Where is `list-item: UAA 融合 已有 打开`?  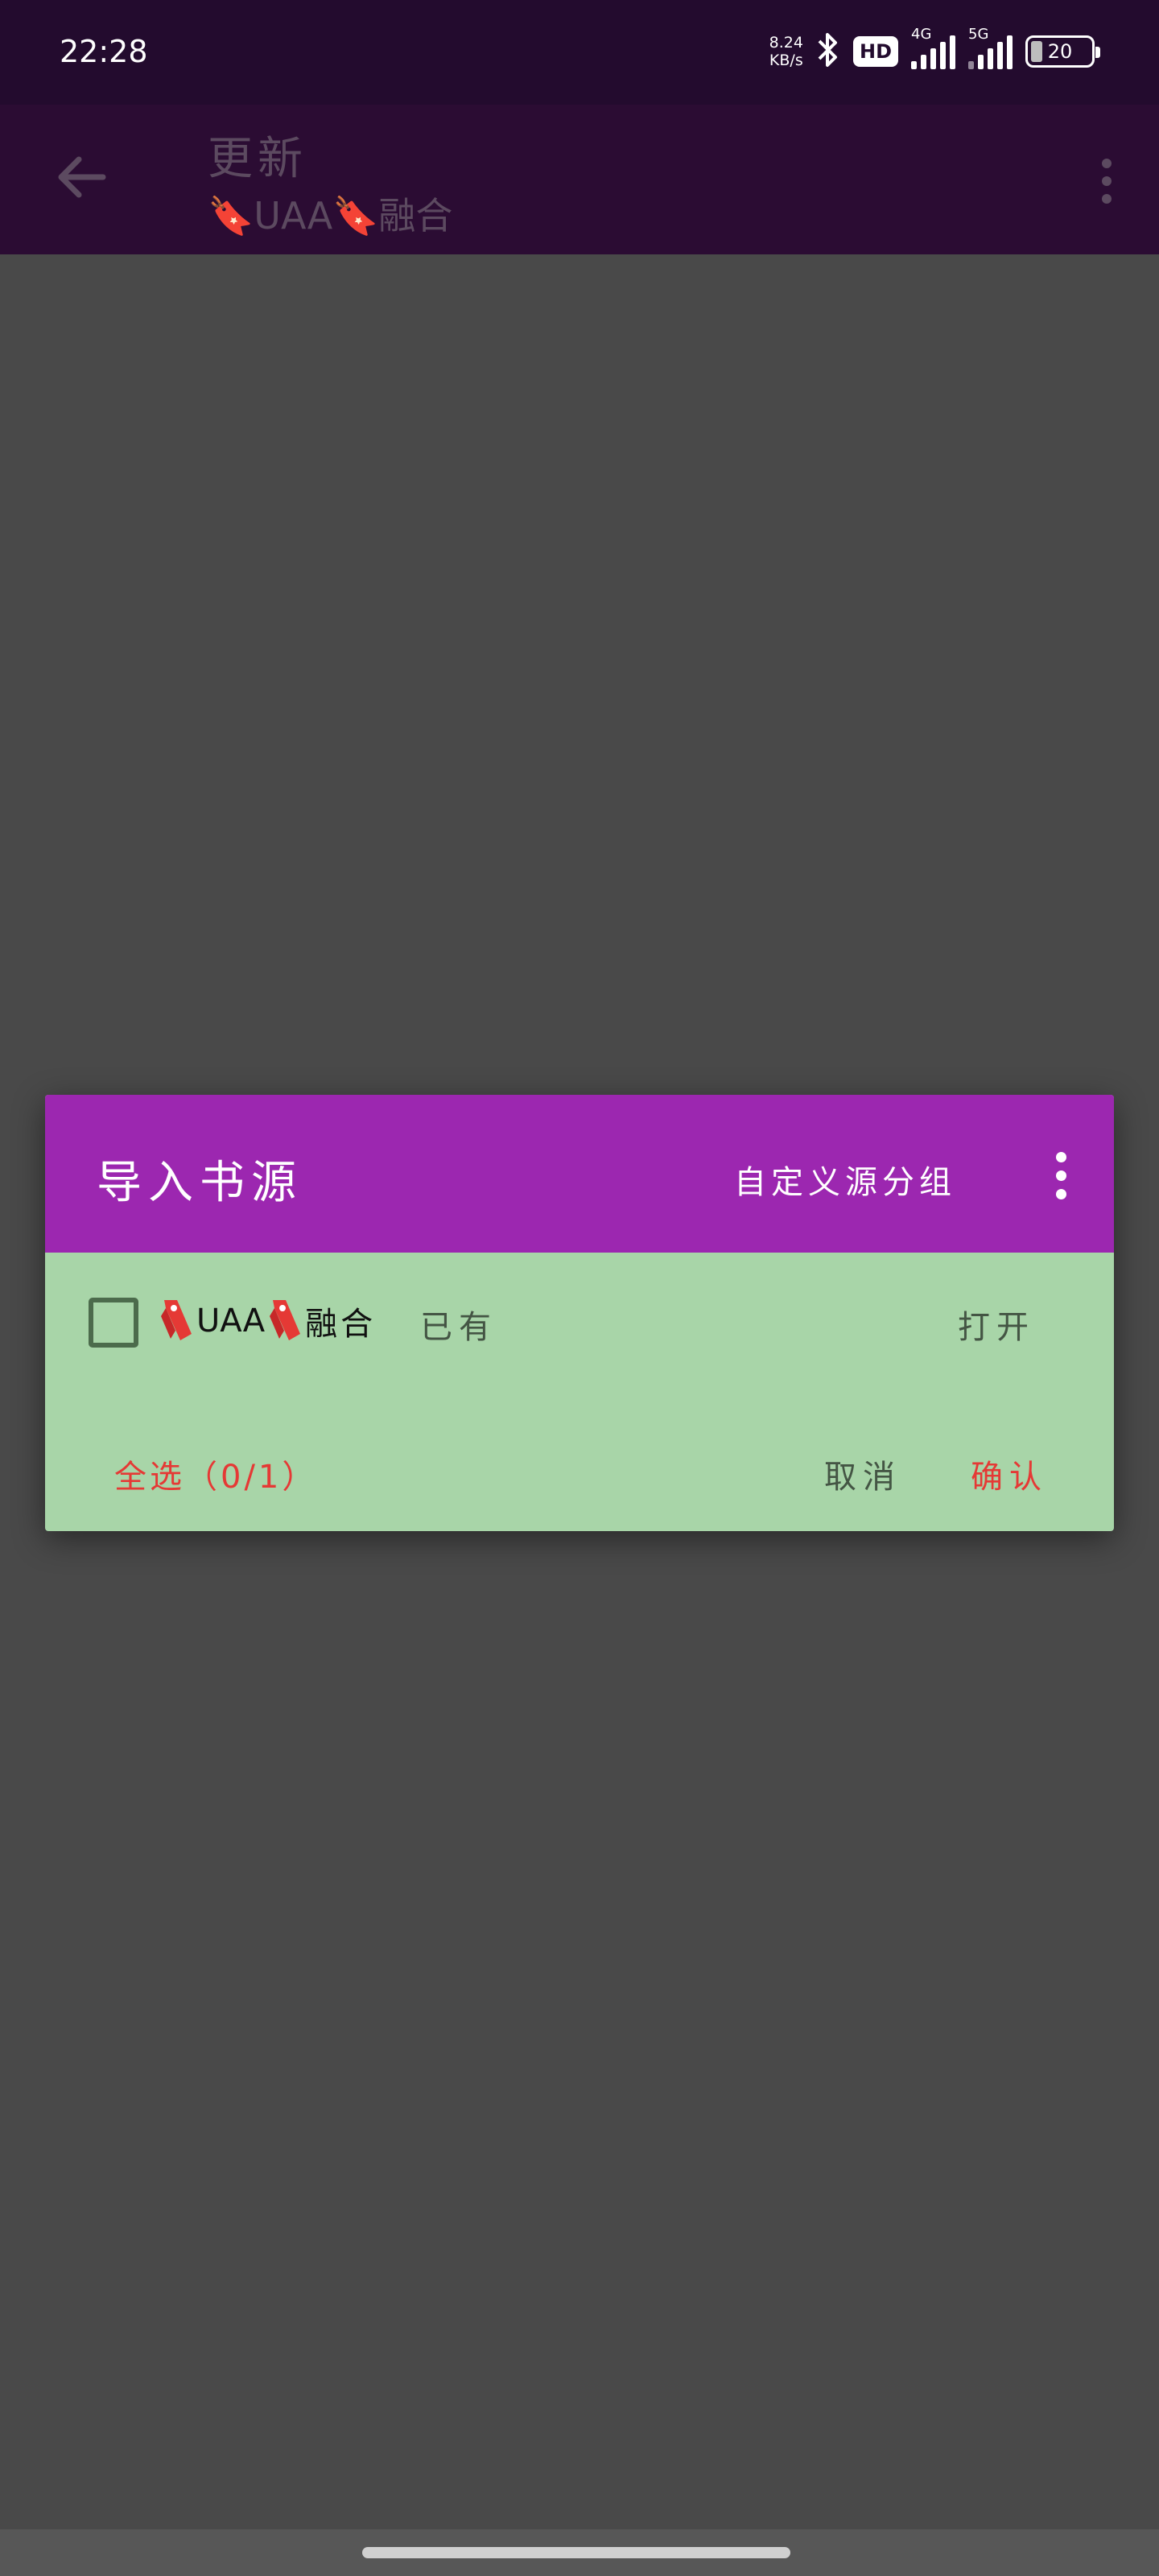 list-item: UAA 融合 已有 打开 is located at coordinates (579, 1313).